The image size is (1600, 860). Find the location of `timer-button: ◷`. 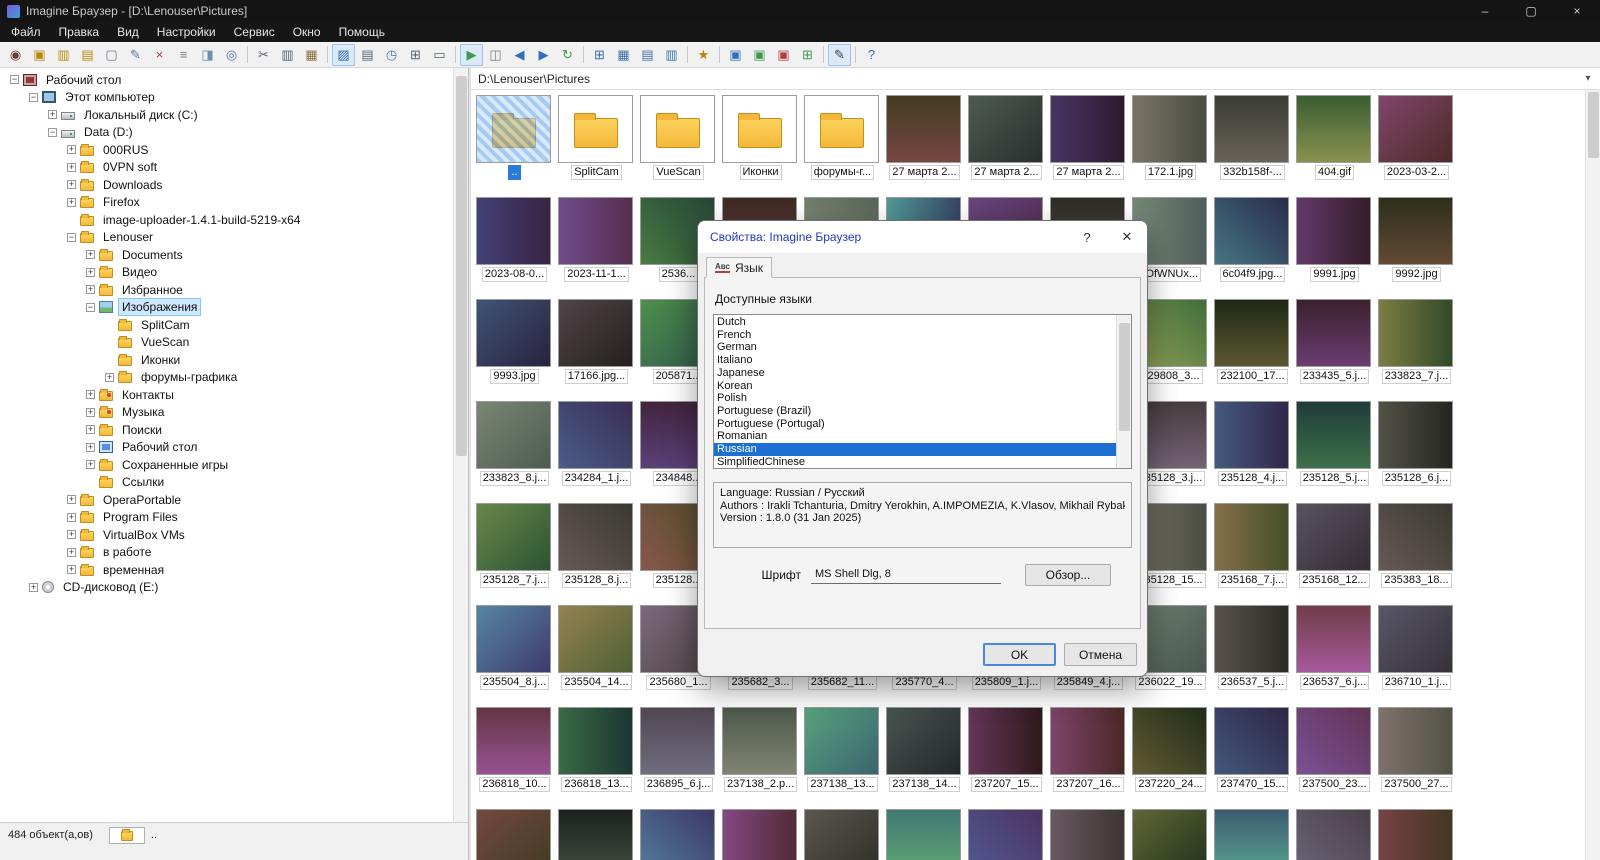

timer-button: ◷ is located at coordinates (391, 55).